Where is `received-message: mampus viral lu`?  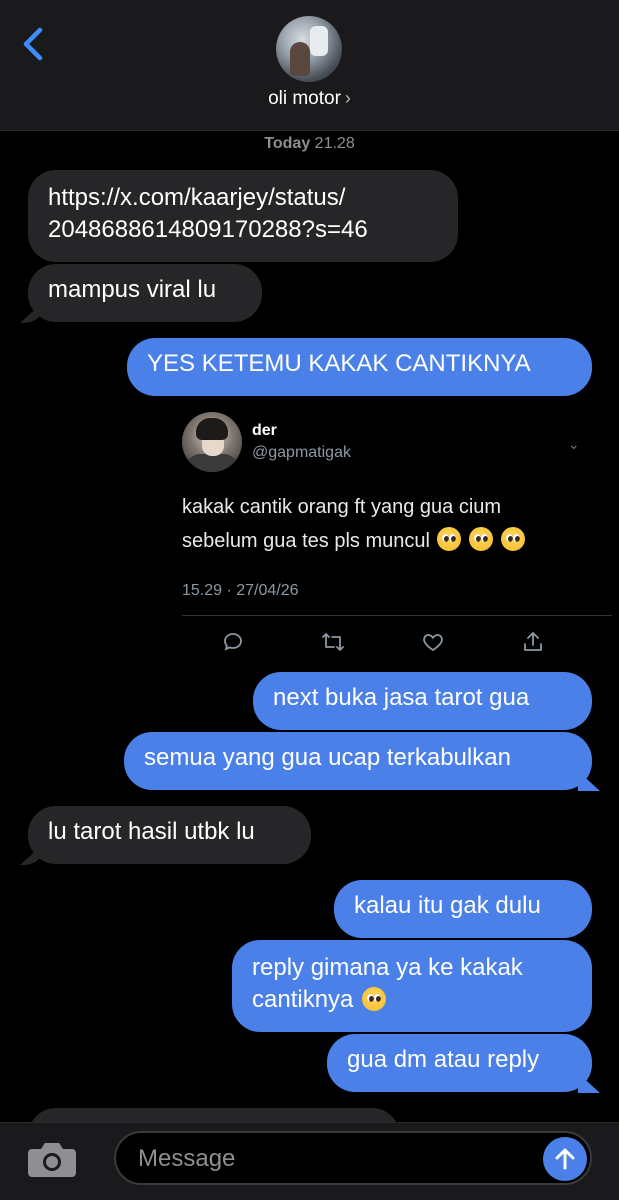
received-message: mampus viral lu is located at coordinates (145, 293).